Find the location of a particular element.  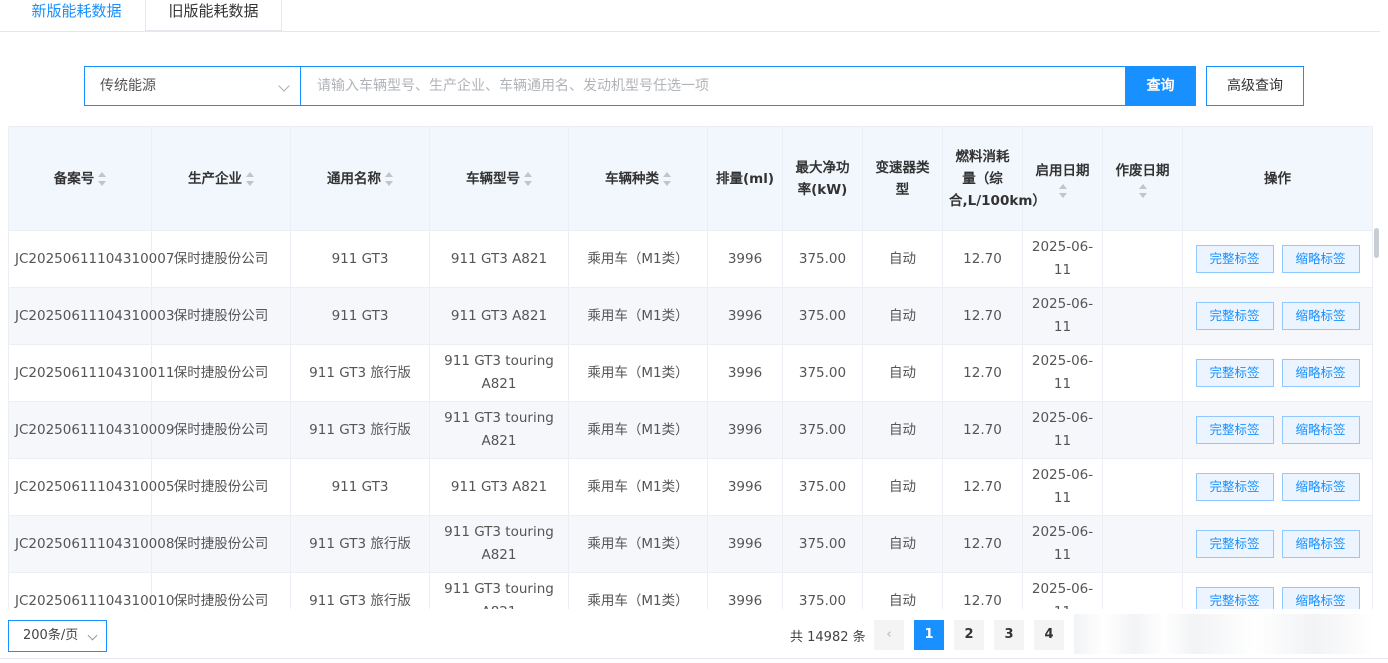

col-header-manufacturer: 生产企业 is located at coordinates (221, 178).